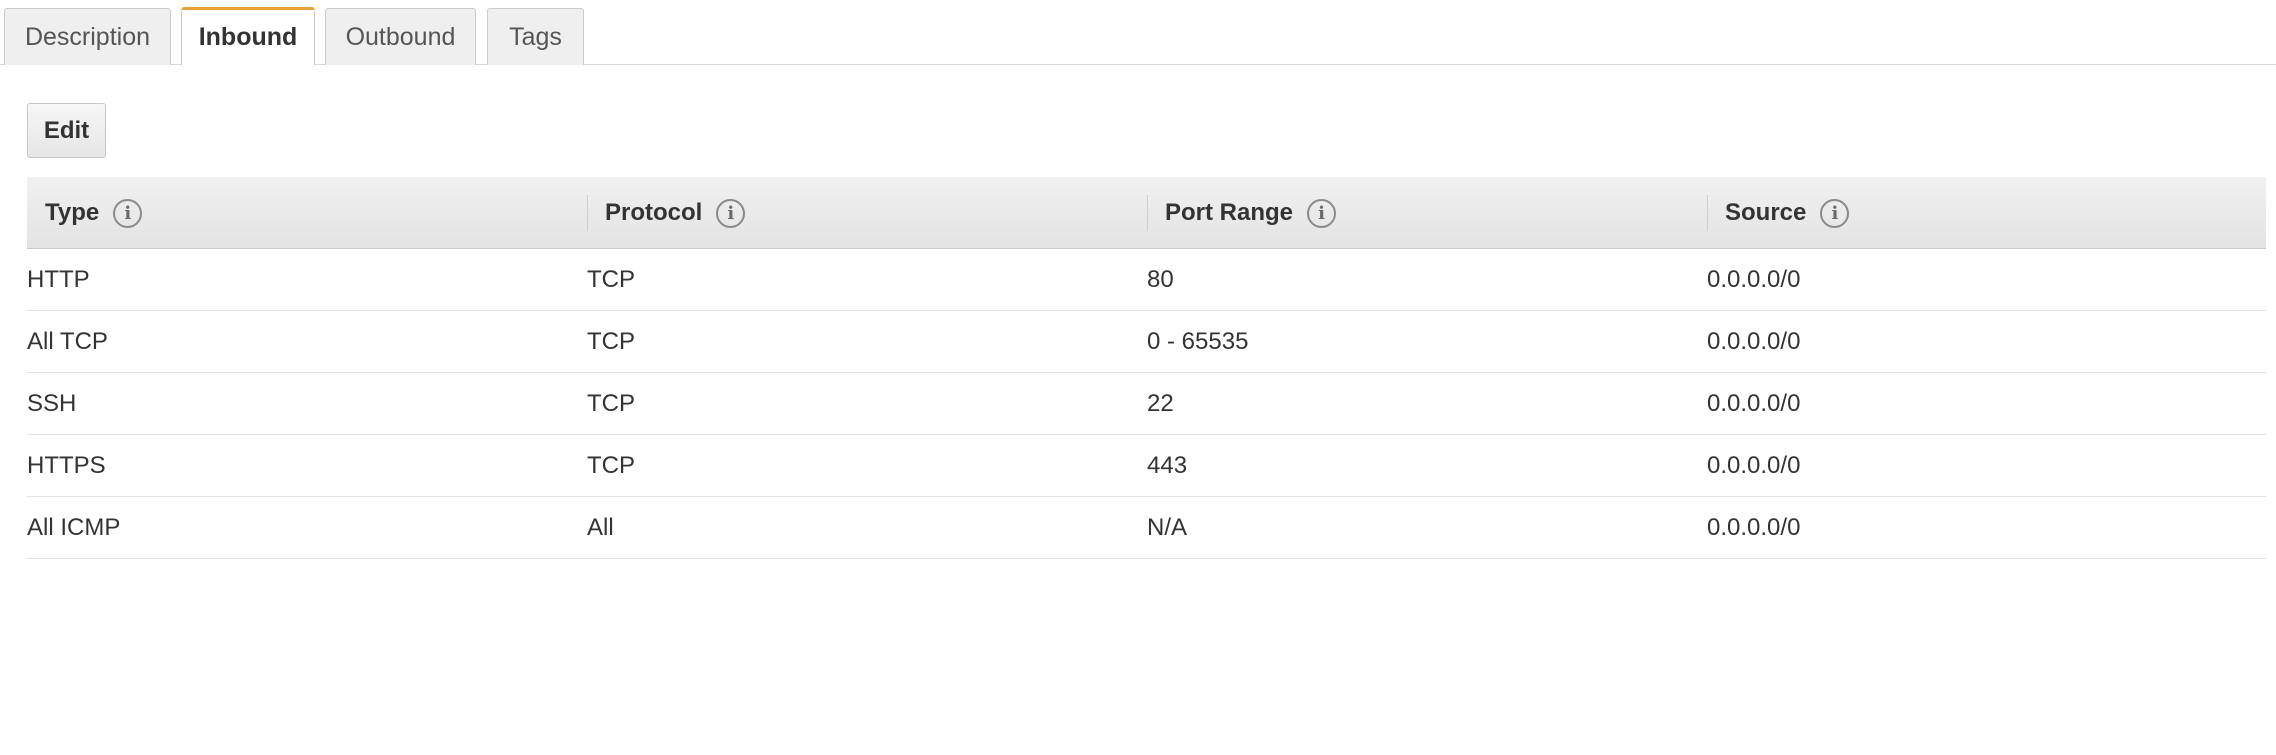  Describe the element at coordinates (1146, 528) in the screenshot. I see `table-row: All ICMP All N/A 0.0.0.0/0` at that location.